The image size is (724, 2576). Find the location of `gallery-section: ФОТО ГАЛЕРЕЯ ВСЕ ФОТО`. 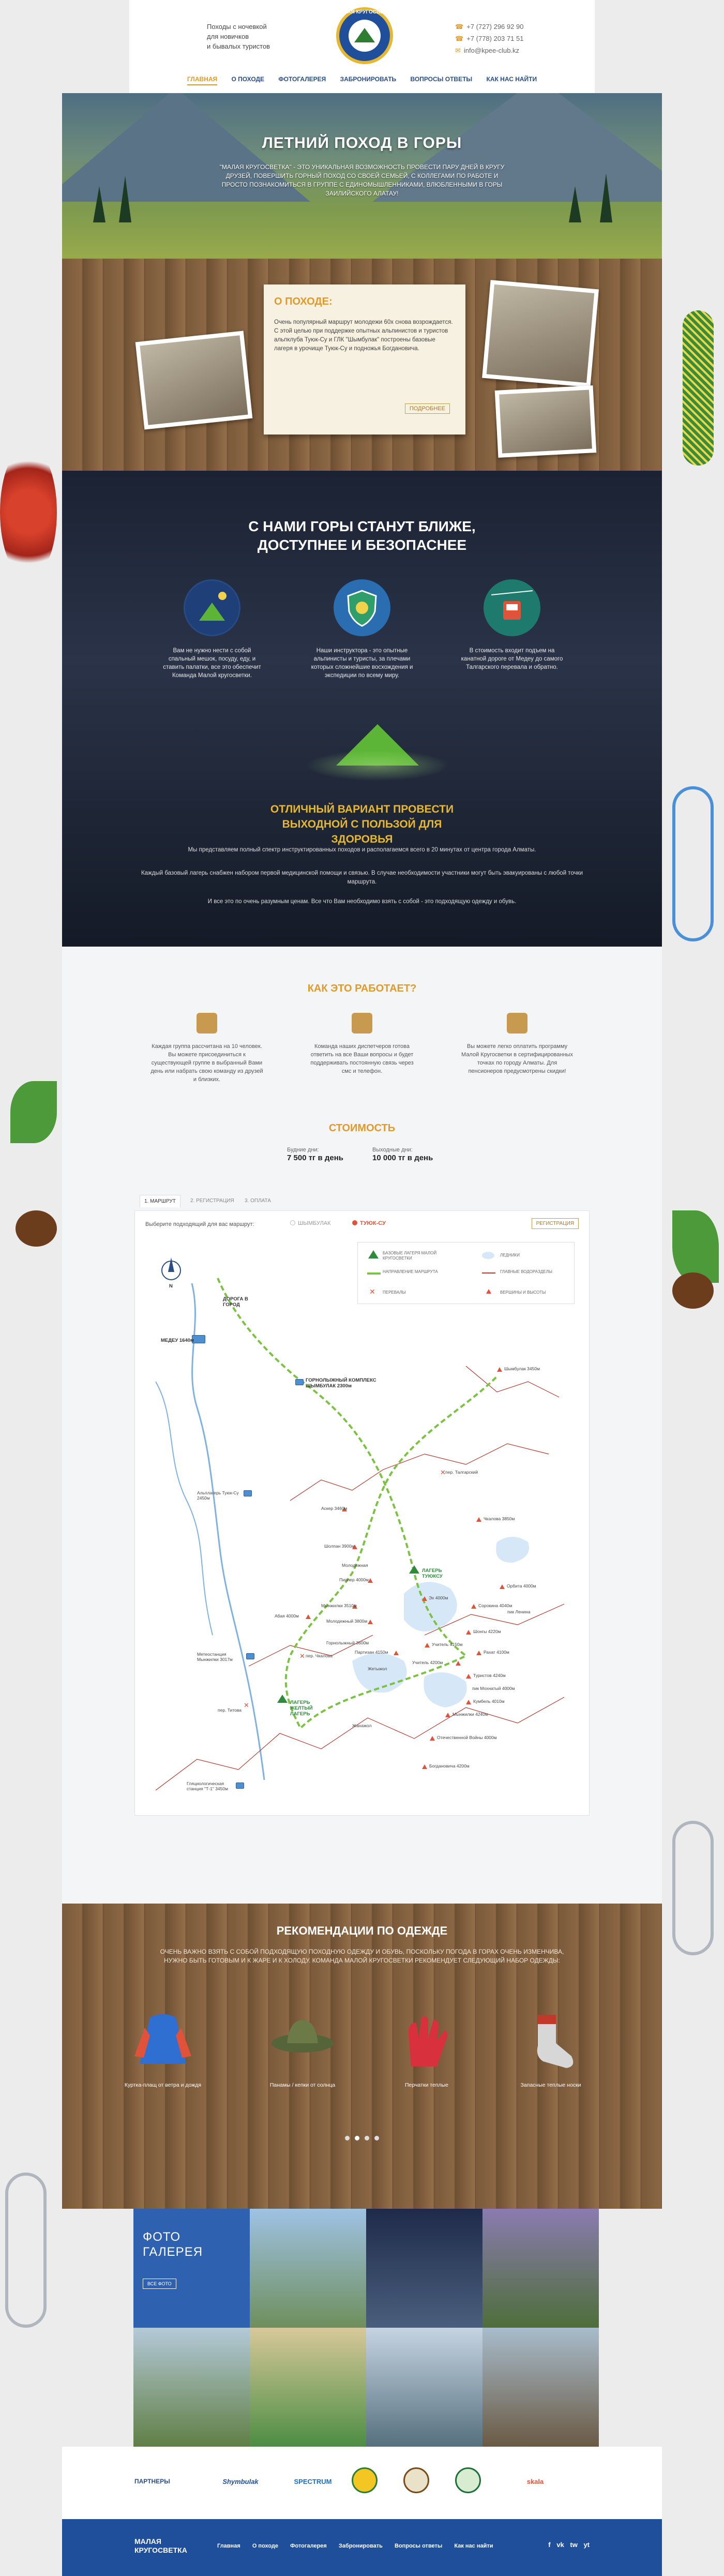

gallery-section: ФОТО ГАЛЕРЕЯ ВСЕ ФОТО is located at coordinates (366, 2328).